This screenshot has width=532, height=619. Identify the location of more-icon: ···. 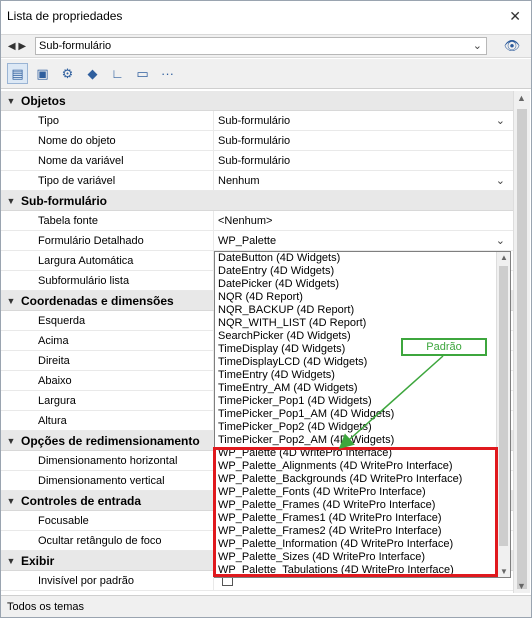
(167, 73).